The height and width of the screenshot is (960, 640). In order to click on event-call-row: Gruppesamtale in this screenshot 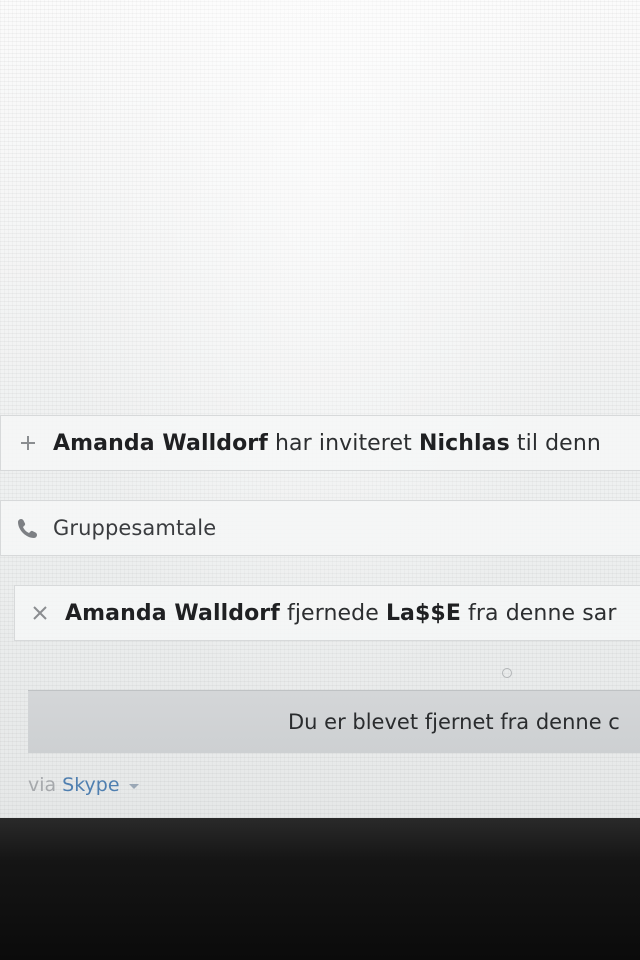, I will do `click(320, 528)`.